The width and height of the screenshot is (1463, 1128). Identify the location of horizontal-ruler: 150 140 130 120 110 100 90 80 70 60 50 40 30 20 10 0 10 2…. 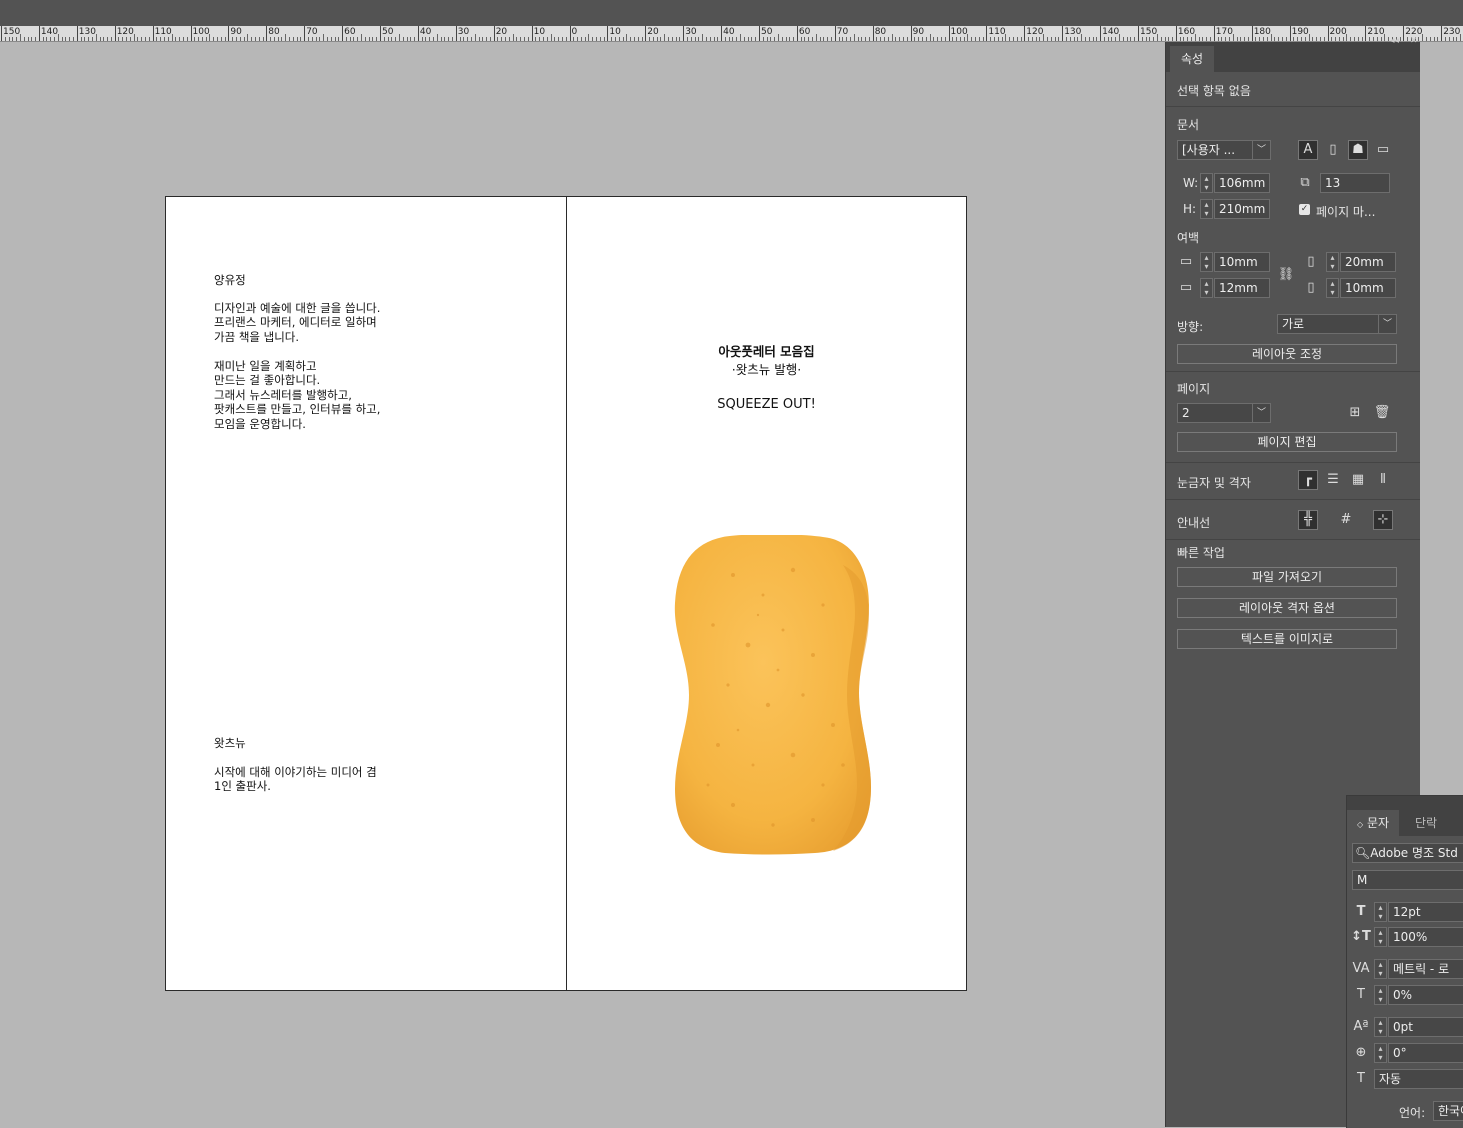
(731, 34).